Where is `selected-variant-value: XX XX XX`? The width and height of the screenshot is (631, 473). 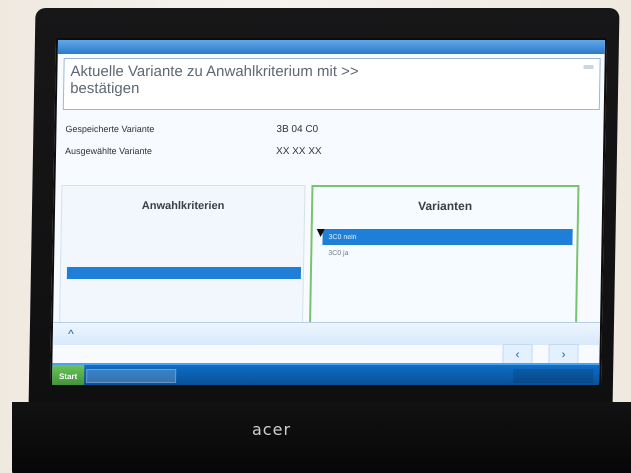
selected-variant-value: XX XX XX is located at coordinates (298, 151).